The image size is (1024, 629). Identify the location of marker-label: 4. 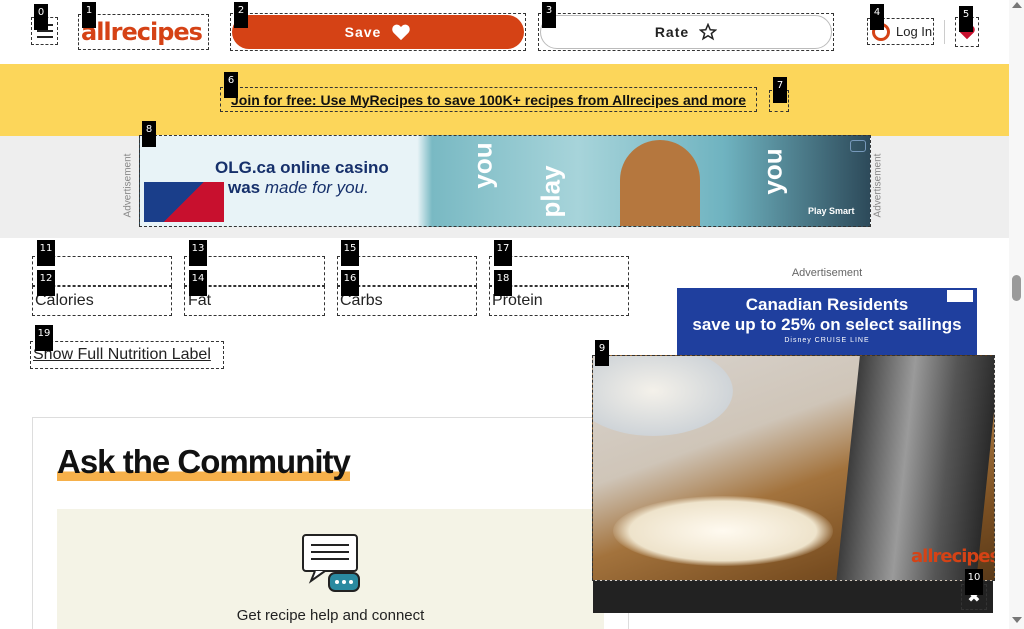
(877, 17).